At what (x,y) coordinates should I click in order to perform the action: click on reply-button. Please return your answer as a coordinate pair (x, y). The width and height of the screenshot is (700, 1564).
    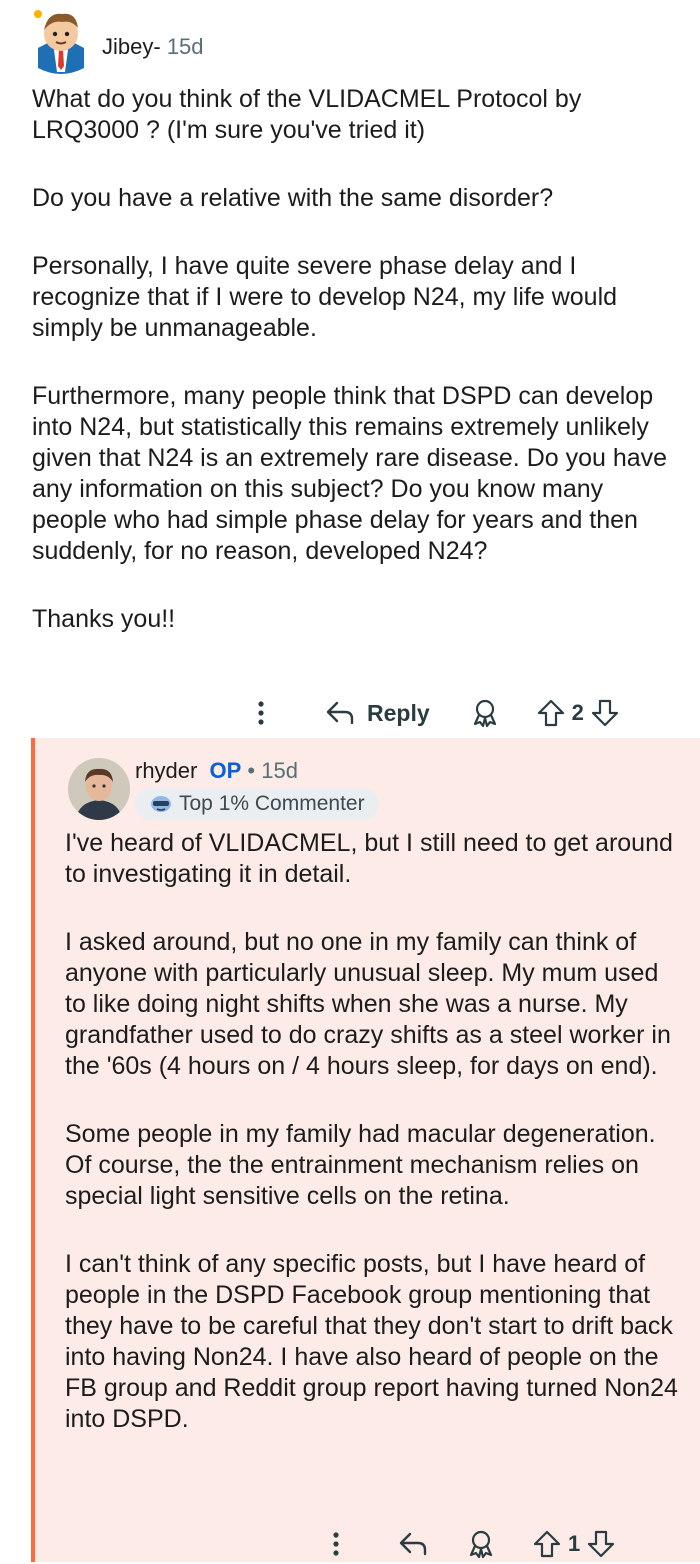
    Looking at the image, I should click on (413, 1544).